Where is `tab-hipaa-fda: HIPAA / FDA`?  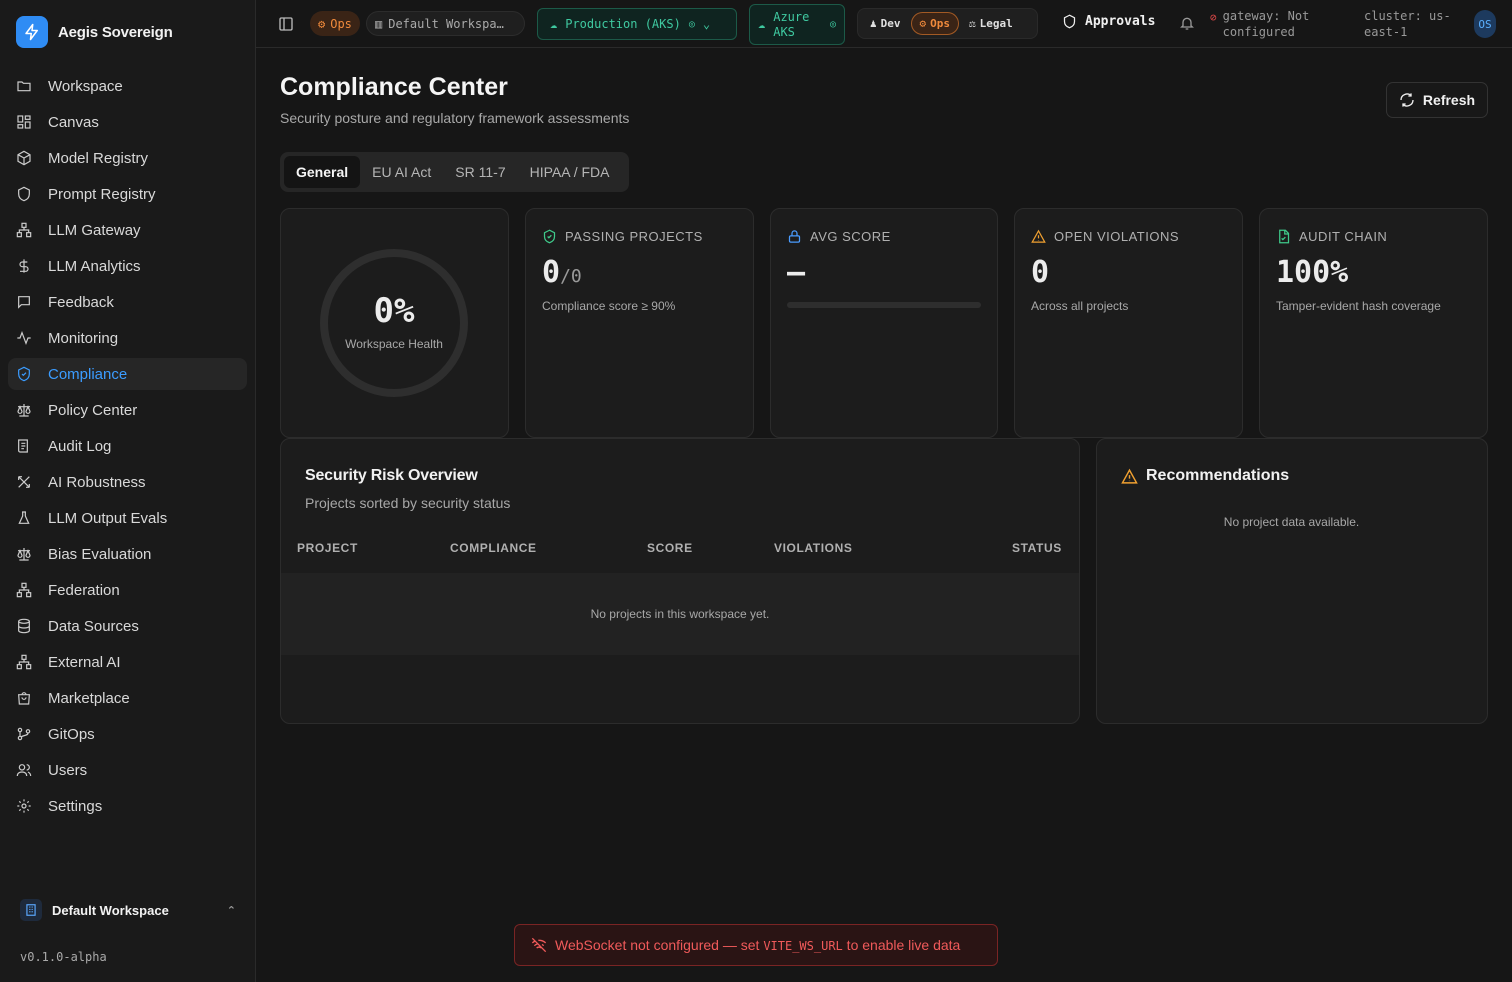 tab-hipaa-fda: HIPAA / FDA is located at coordinates (570, 172).